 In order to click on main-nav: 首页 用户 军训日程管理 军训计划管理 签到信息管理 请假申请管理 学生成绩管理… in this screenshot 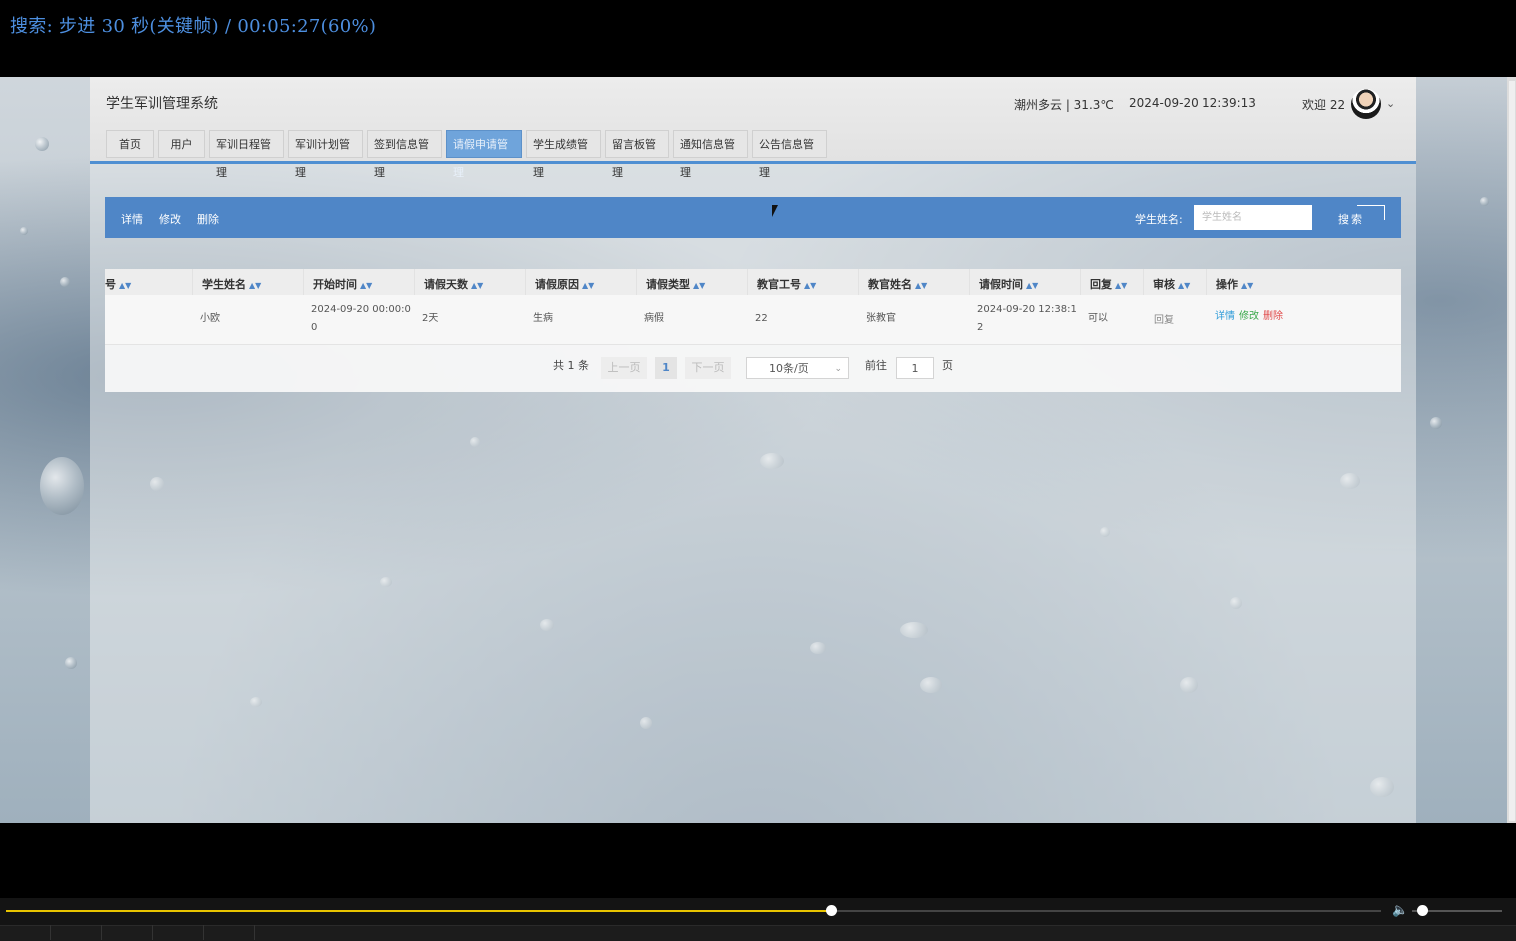, I will do `click(468, 154)`.